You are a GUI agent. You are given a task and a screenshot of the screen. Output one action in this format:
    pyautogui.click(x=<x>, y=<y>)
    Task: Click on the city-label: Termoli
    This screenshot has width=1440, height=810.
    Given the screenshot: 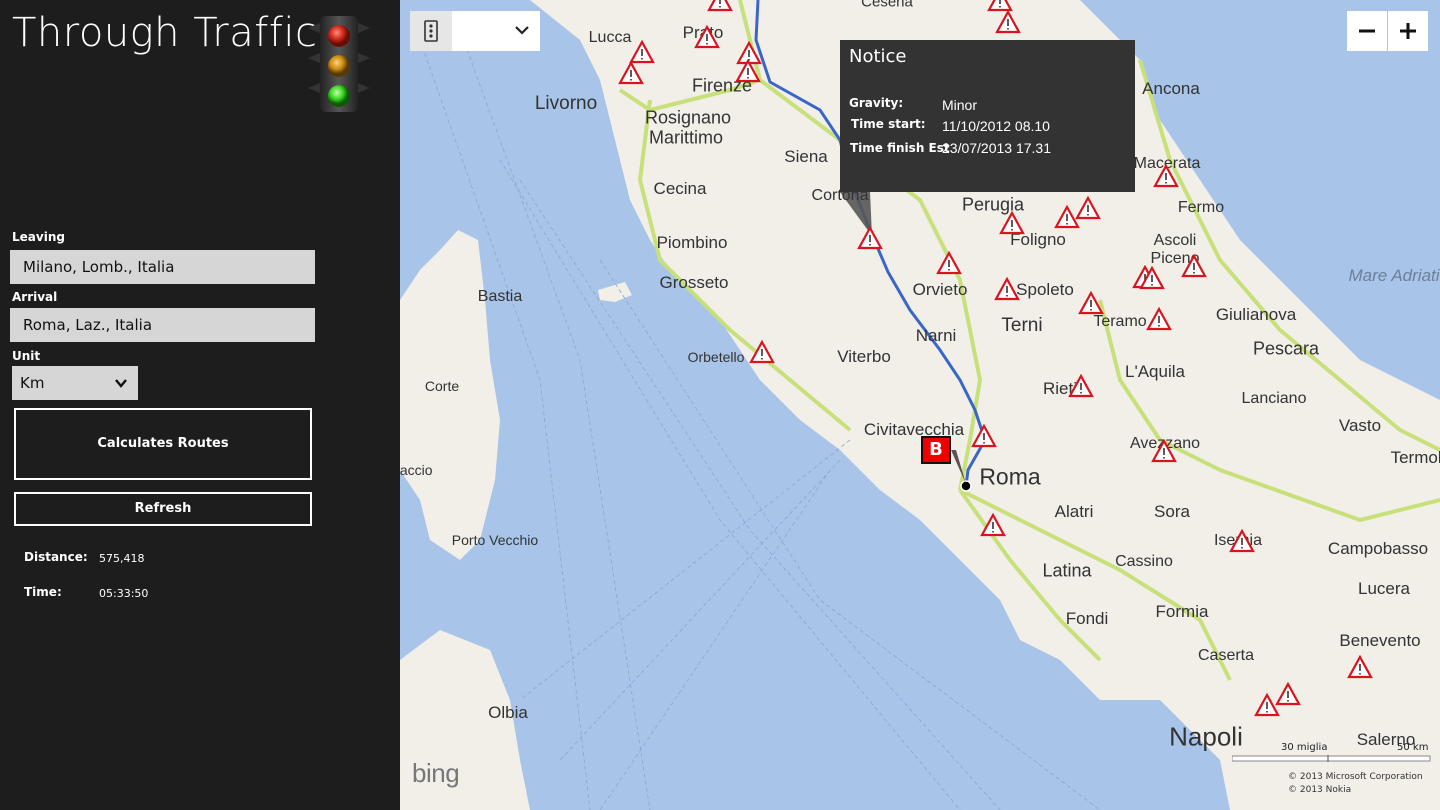 What is the action you would take?
    pyautogui.click(x=1415, y=457)
    